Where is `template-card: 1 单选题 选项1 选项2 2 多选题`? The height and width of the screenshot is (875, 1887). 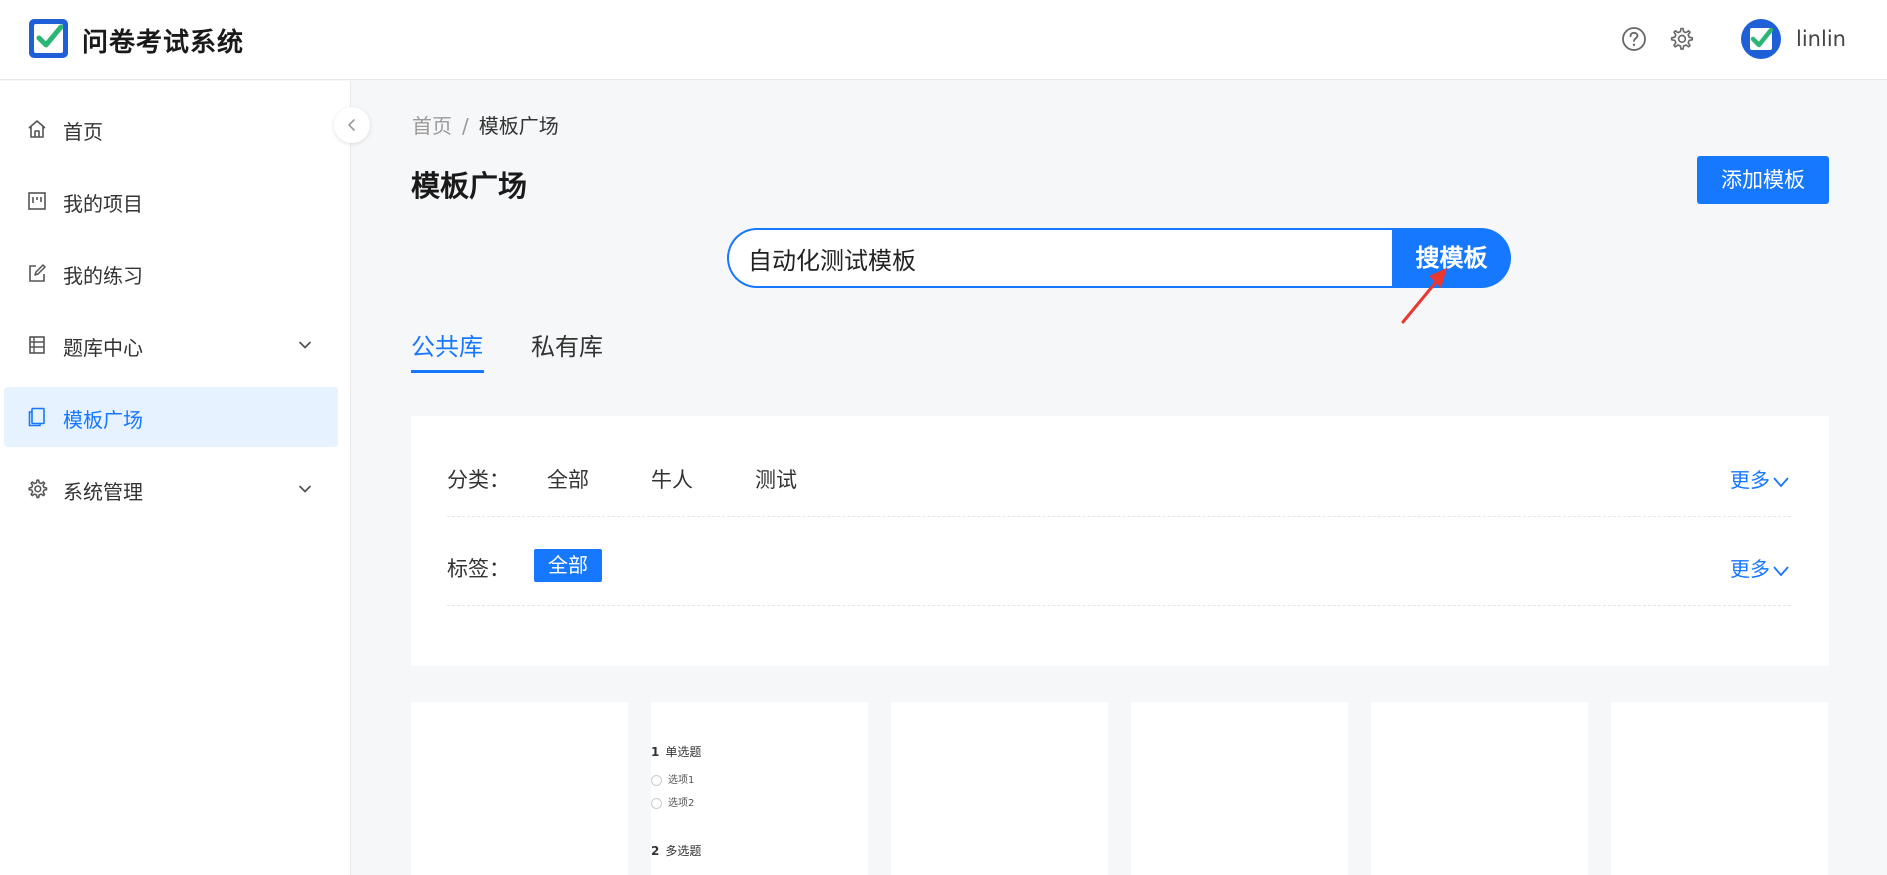
template-card: 1 单选题 选项1 选项2 2 多选题 is located at coordinates (759, 788).